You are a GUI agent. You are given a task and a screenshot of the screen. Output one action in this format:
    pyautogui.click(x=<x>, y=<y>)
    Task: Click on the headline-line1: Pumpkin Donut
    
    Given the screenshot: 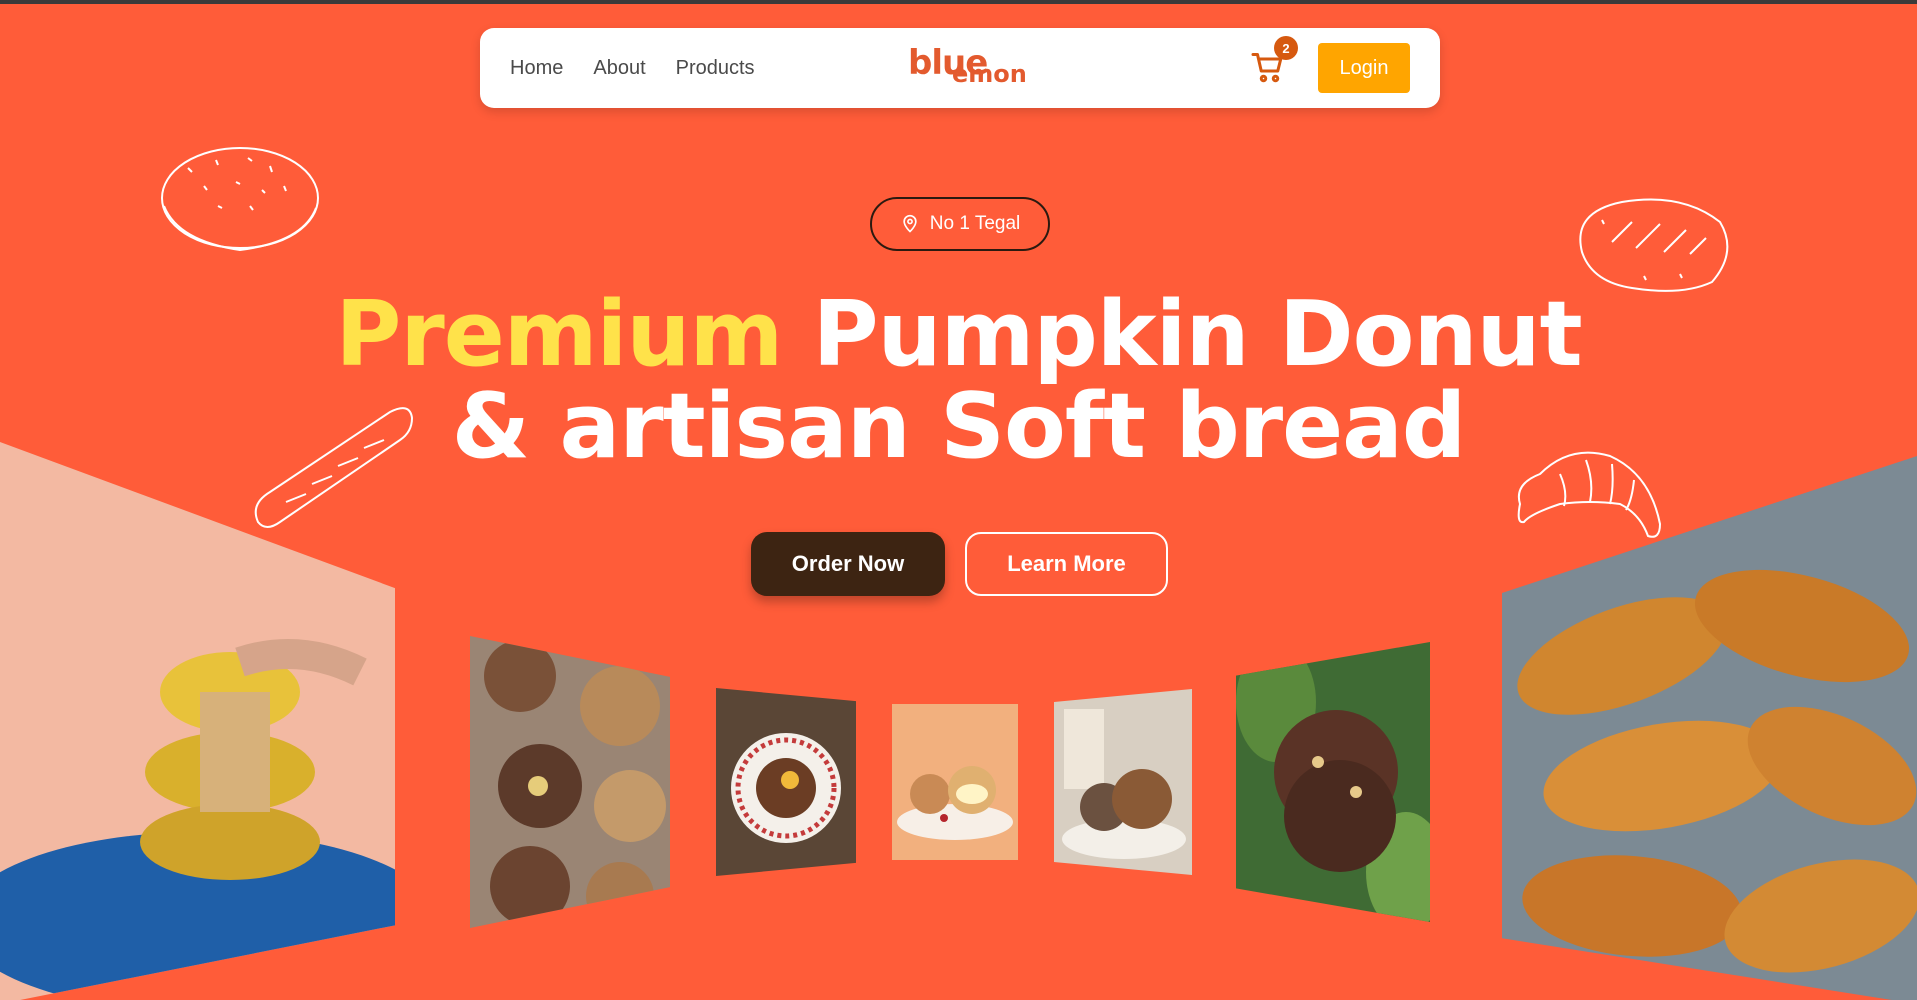 What is the action you would take?
    pyautogui.click(x=1182, y=334)
    